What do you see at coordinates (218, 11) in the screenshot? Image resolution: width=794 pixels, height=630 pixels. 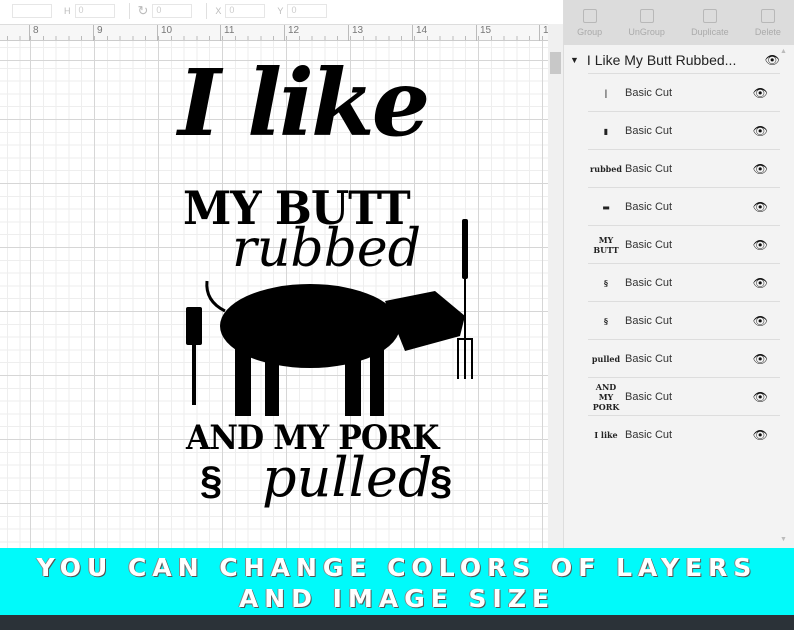 I see `x-label: X` at bounding box center [218, 11].